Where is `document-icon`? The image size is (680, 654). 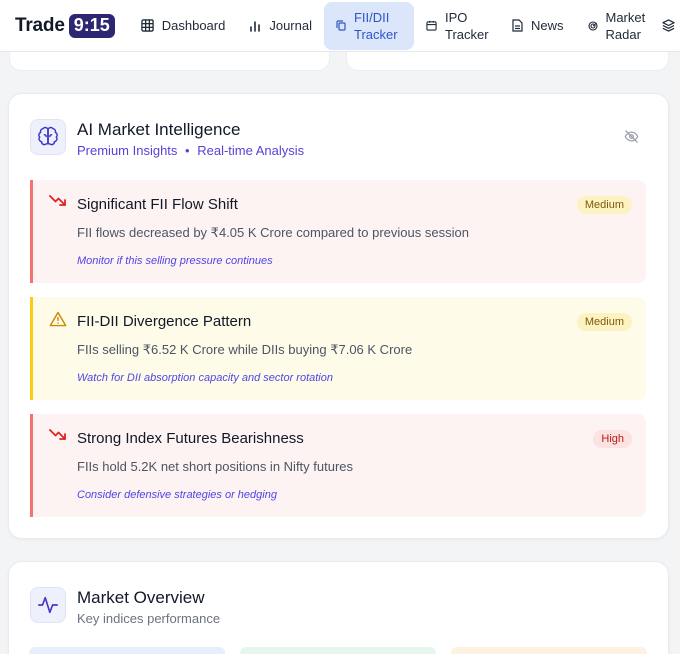 document-icon is located at coordinates (517, 25).